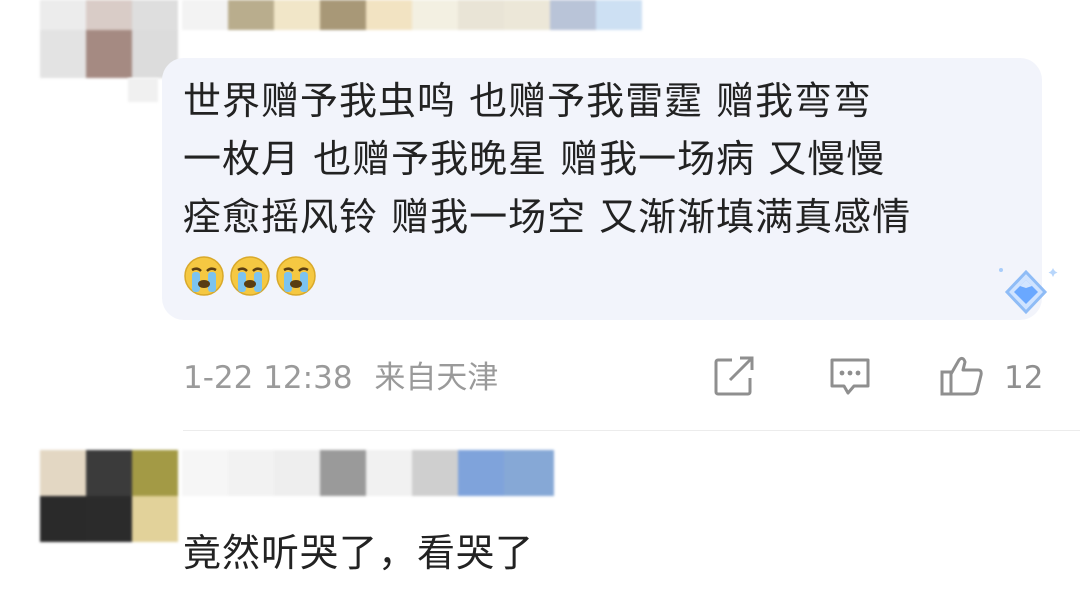 The width and height of the screenshot is (1080, 610). What do you see at coordinates (734, 376) in the screenshot?
I see `share-icon` at bounding box center [734, 376].